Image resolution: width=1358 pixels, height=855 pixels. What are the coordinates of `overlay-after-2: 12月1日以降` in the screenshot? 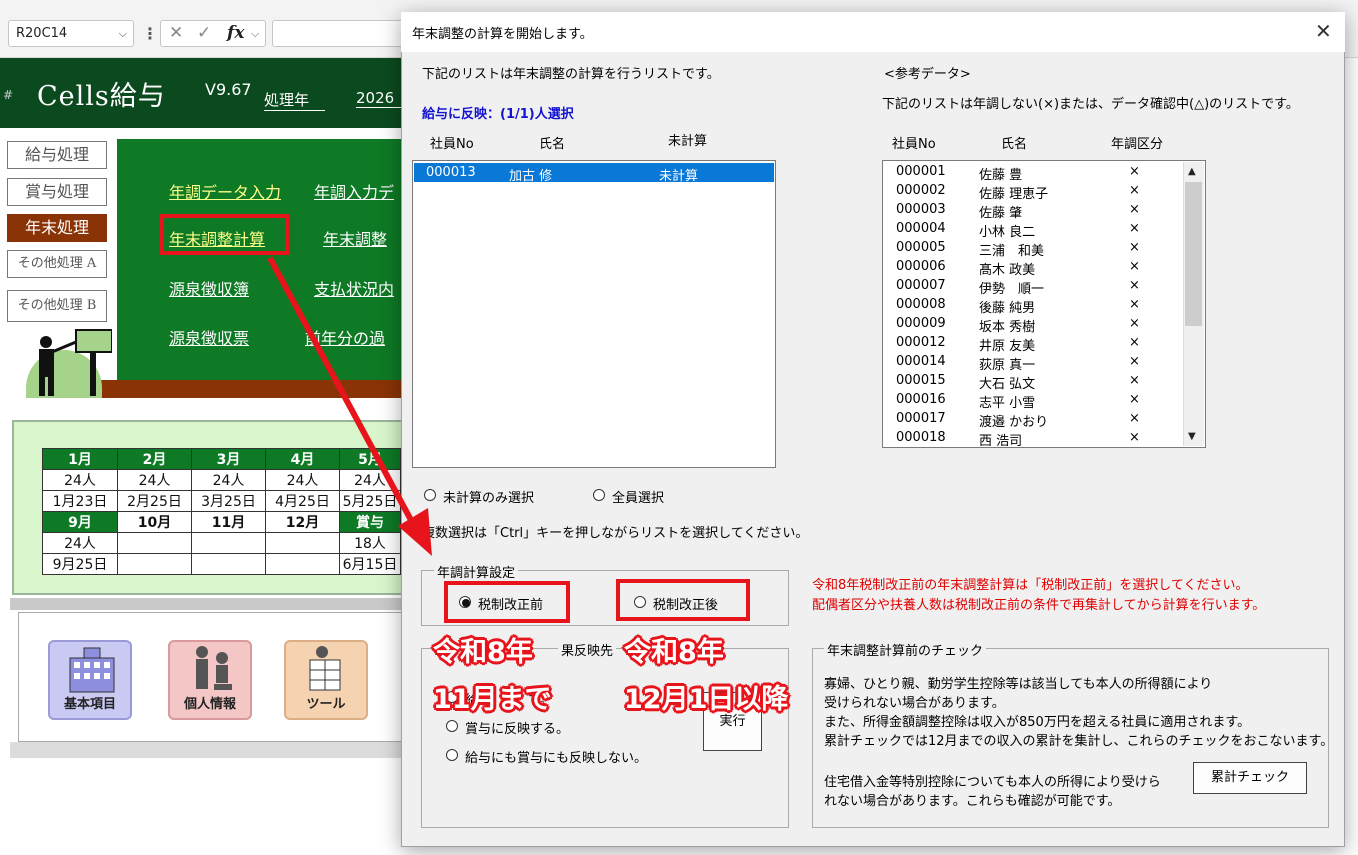 It's located at (706, 699).